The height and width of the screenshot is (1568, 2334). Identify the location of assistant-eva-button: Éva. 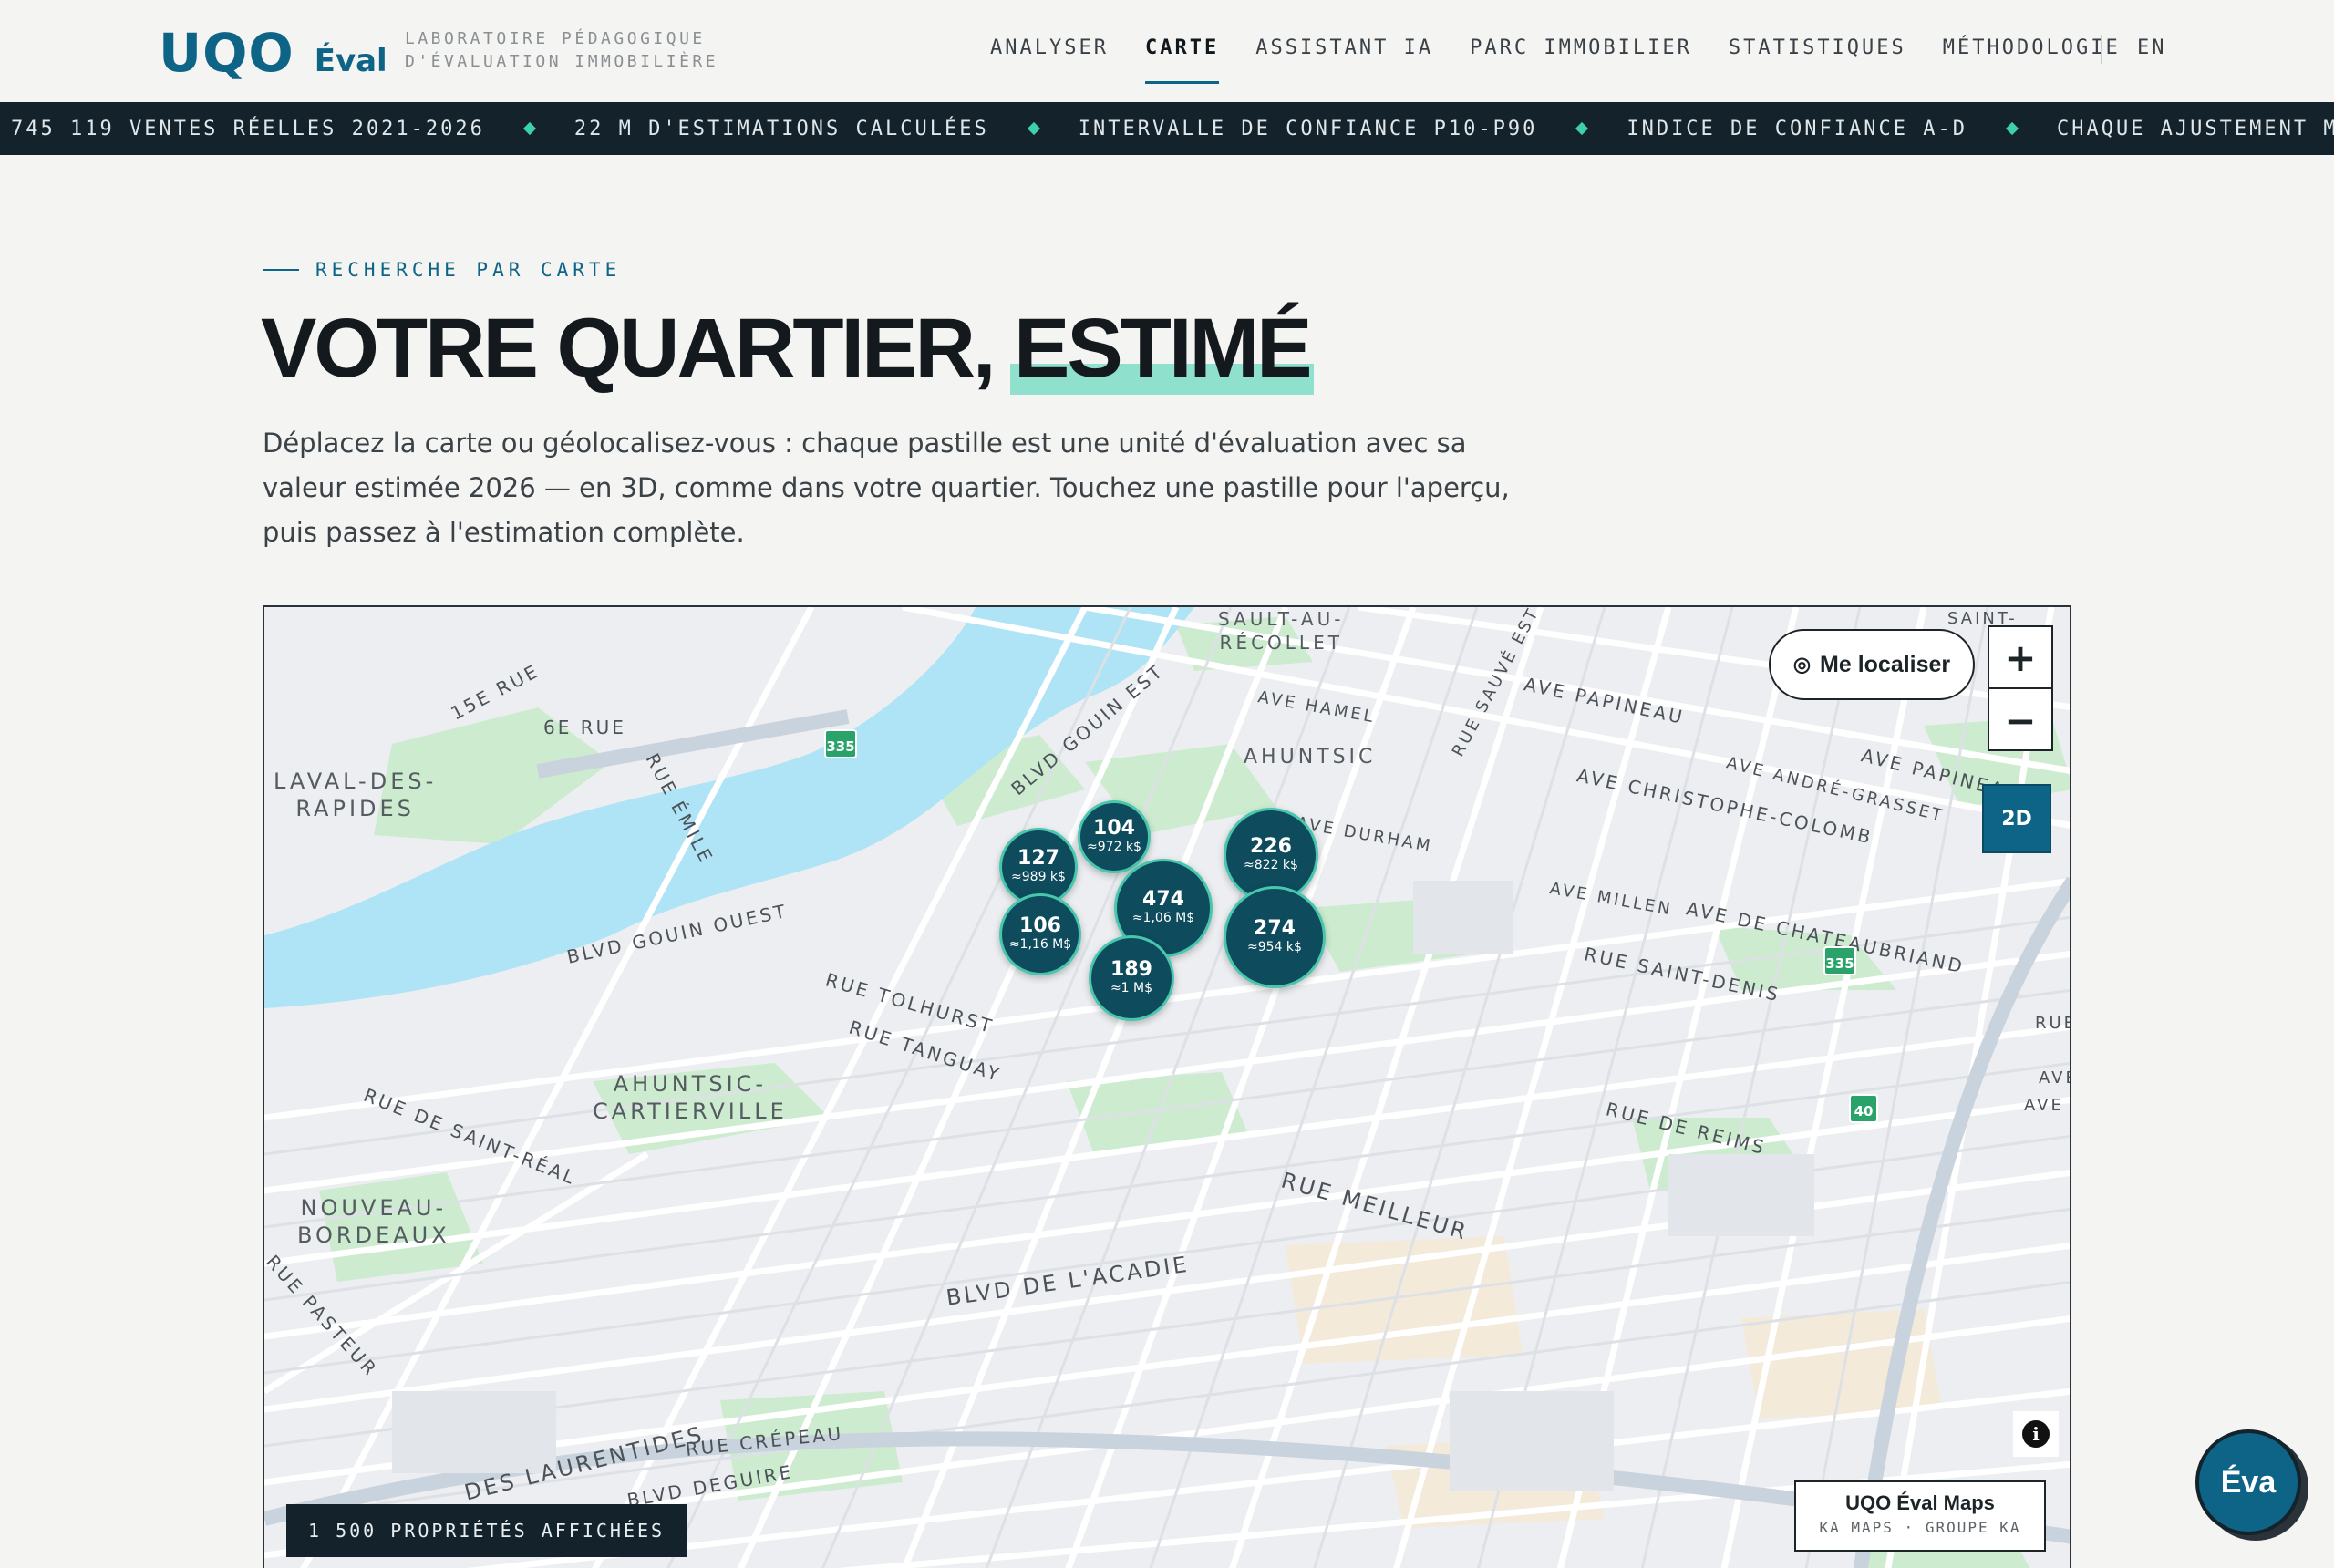
(2248, 1482).